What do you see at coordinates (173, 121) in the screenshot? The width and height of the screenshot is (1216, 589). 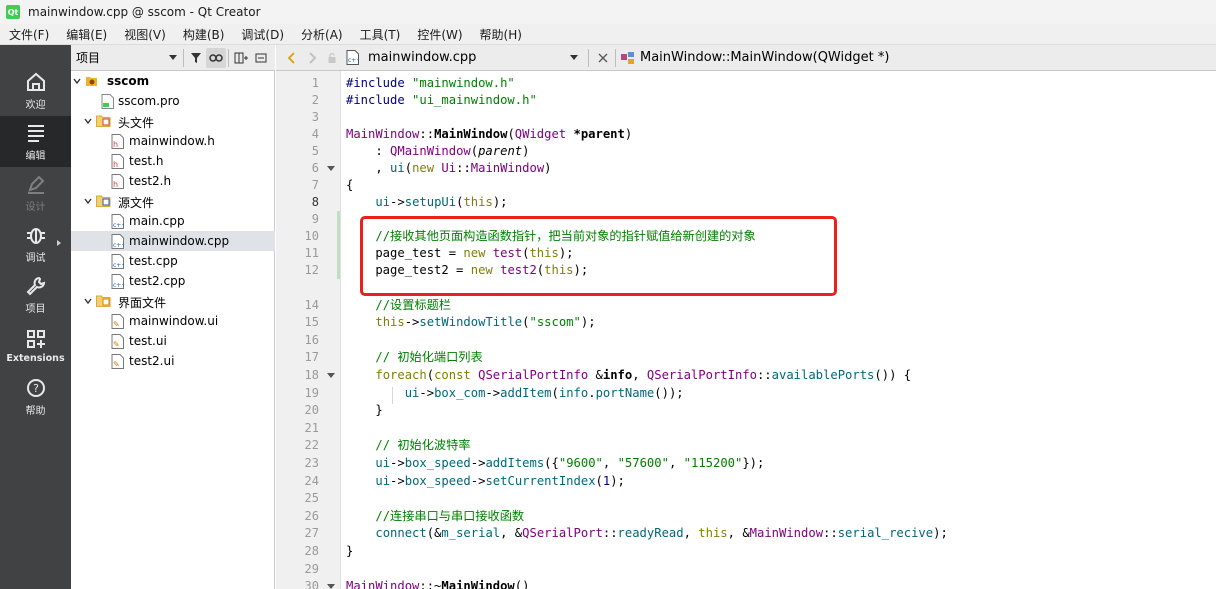 I see `tree-item: 头文件` at bounding box center [173, 121].